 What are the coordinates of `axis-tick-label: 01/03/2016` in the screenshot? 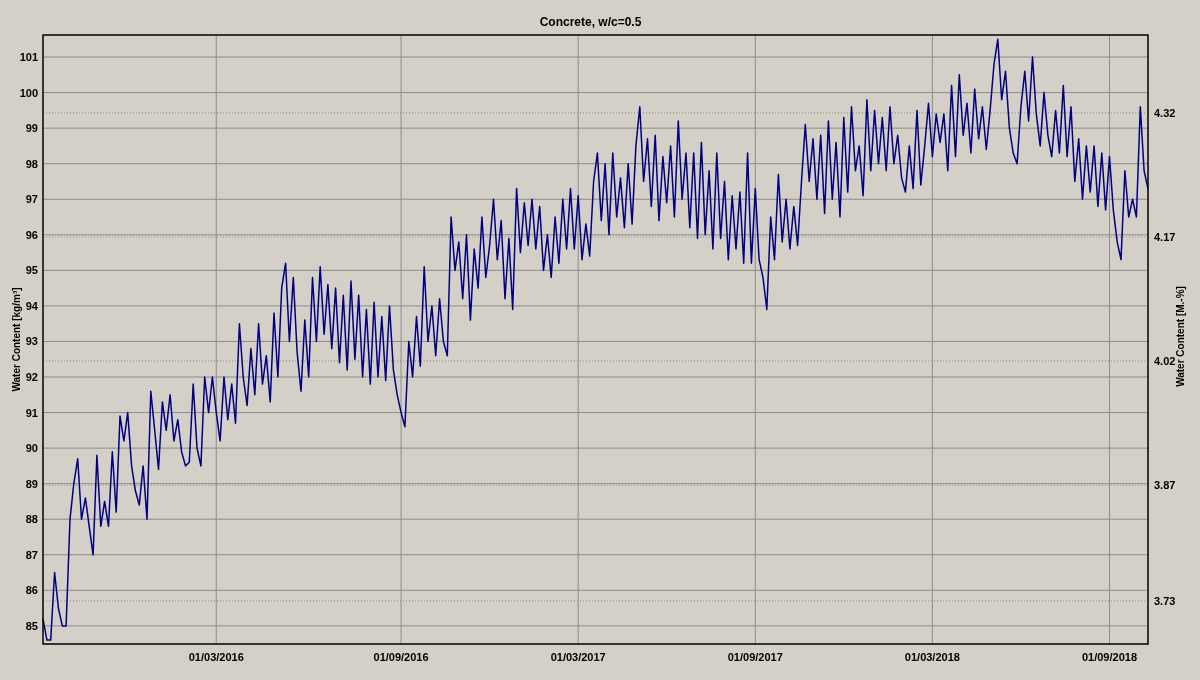 It's located at (216, 657).